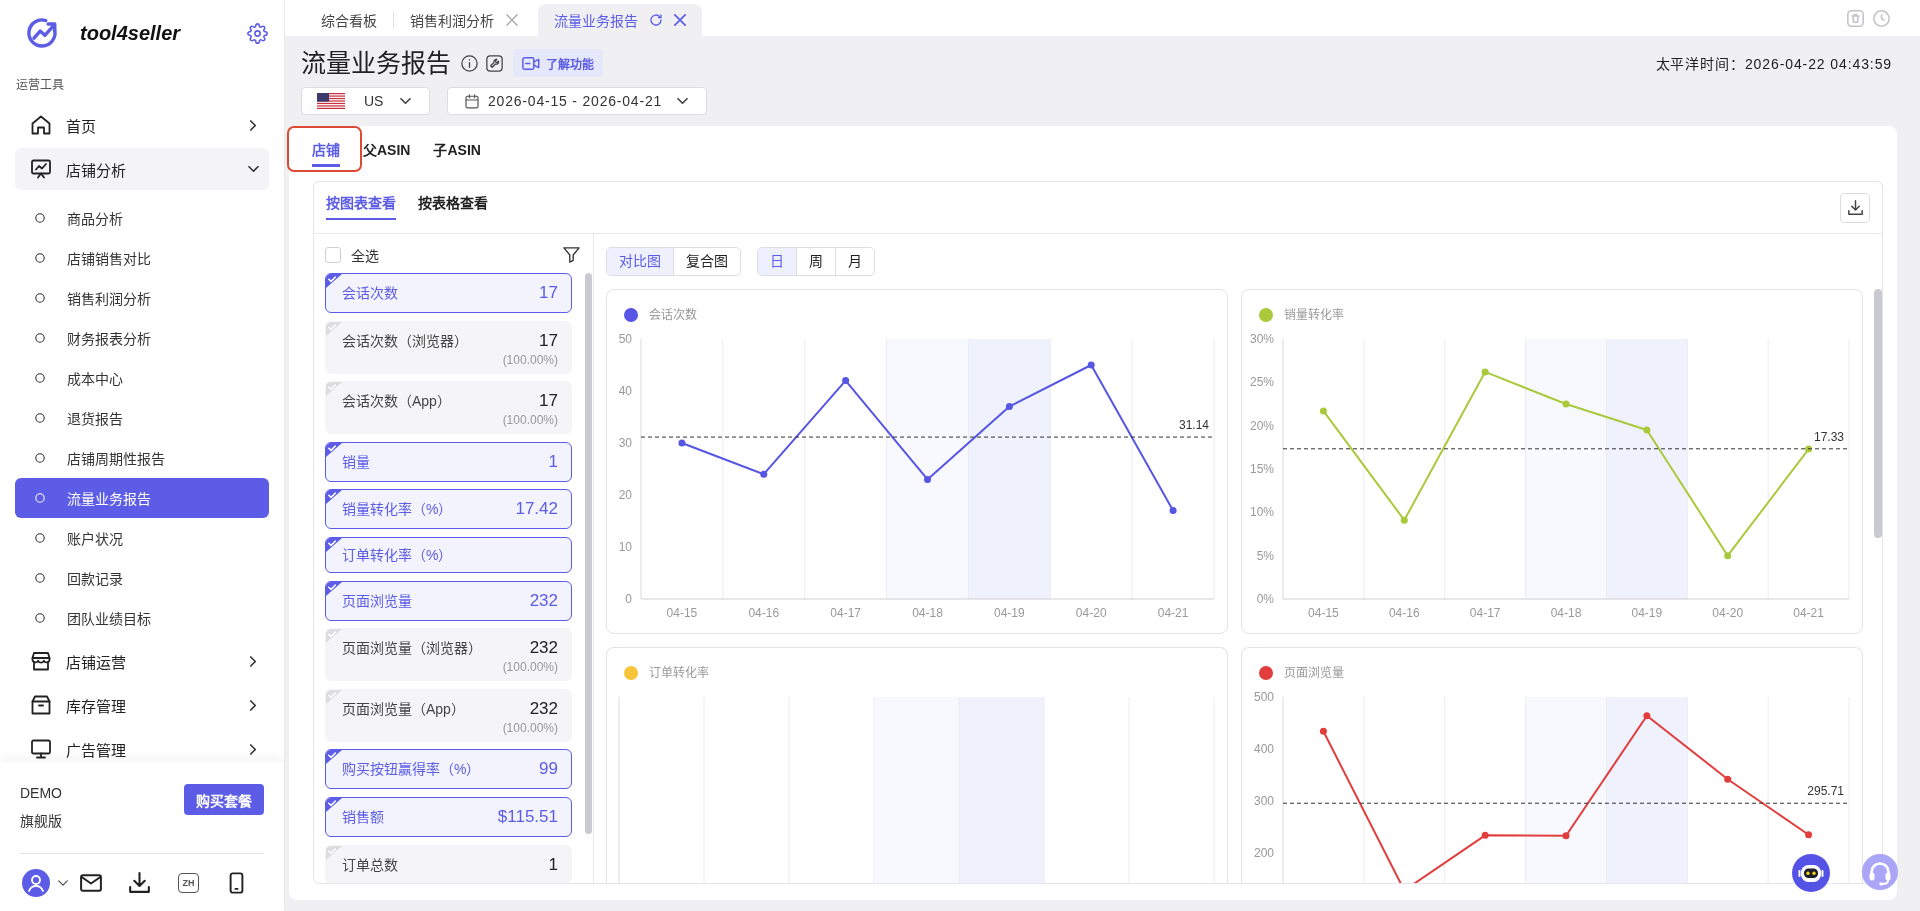 This screenshot has width=1920, height=911. What do you see at coordinates (387, 146) in the screenshot?
I see `scope-tab: 父ASIN` at bounding box center [387, 146].